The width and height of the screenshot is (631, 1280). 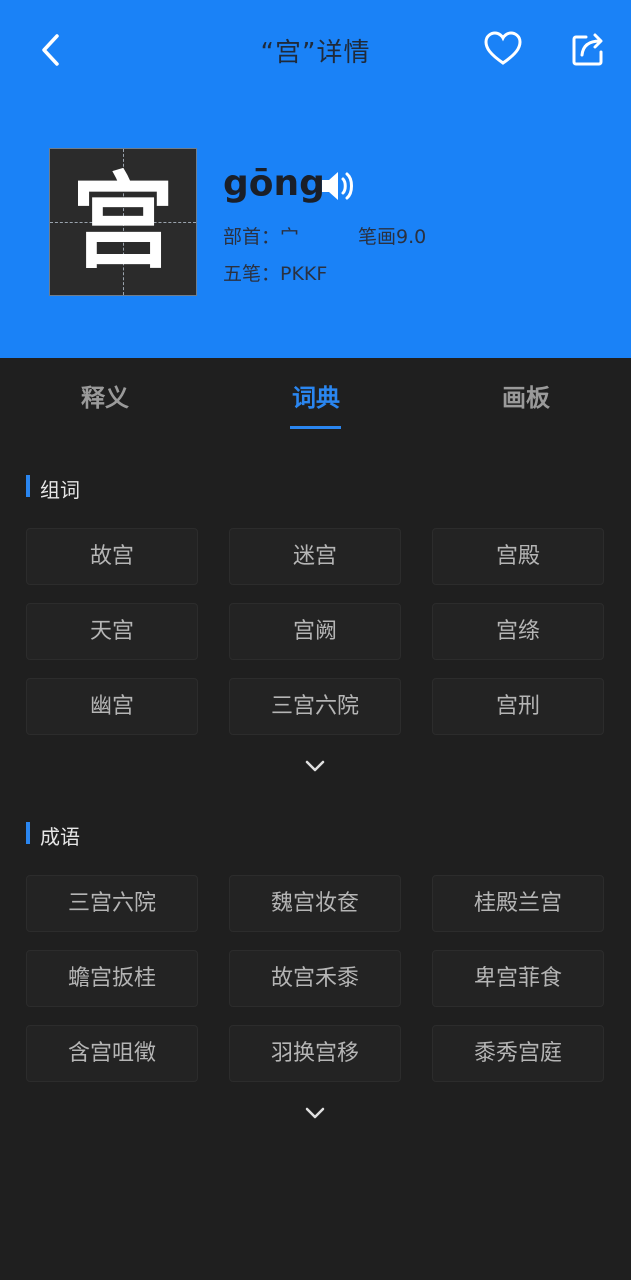 What do you see at coordinates (112, 631) in the screenshot?
I see `word-chip: 天宫` at bounding box center [112, 631].